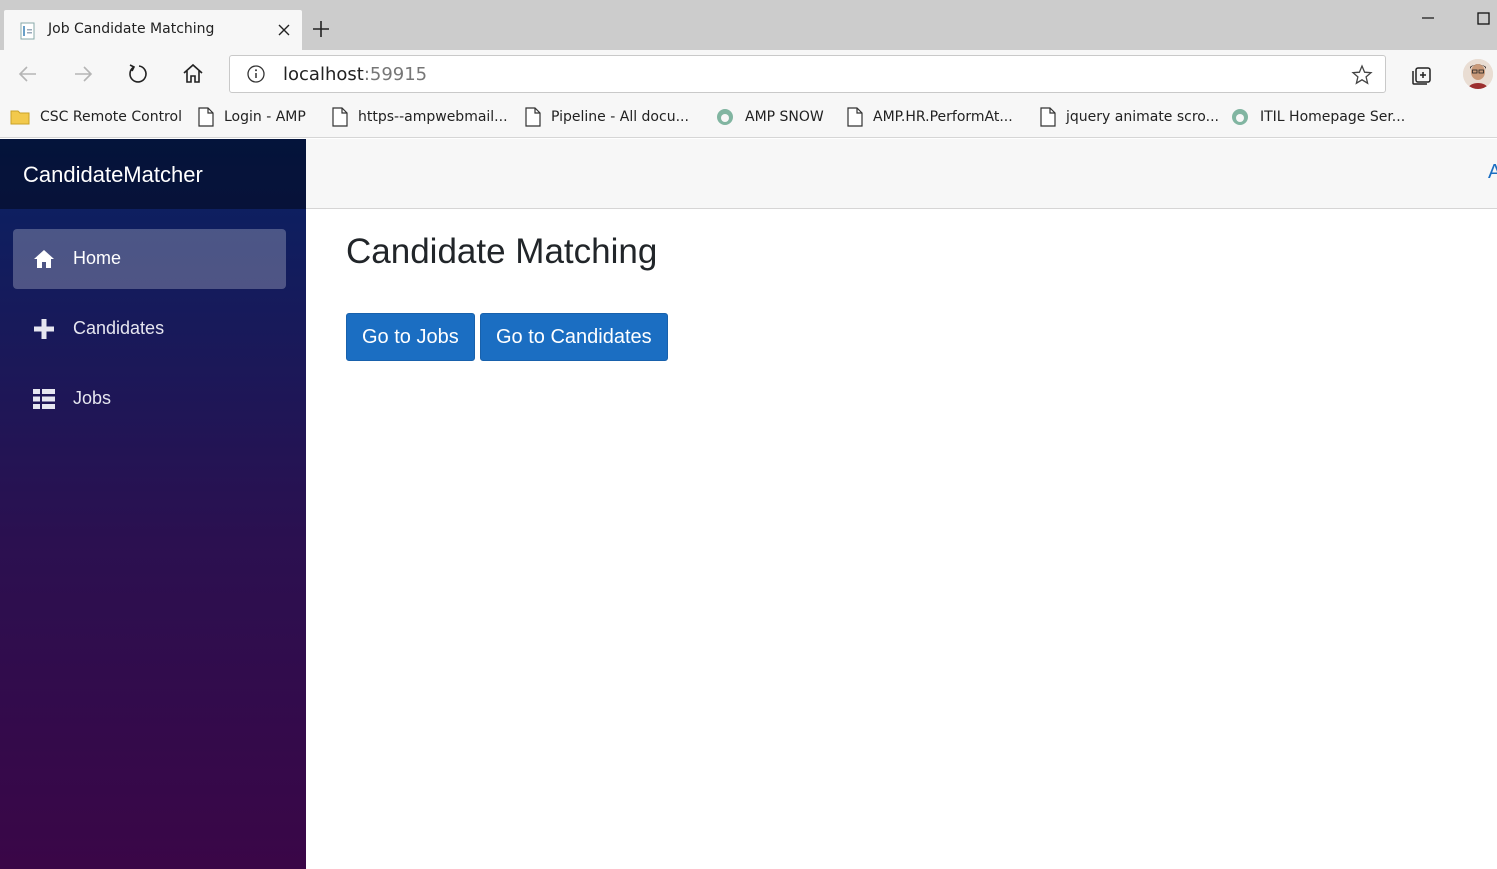 Image resolution: width=1497 pixels, height=869 pixels. I want to click on url-text: localhost:59915, so click(355, 74).